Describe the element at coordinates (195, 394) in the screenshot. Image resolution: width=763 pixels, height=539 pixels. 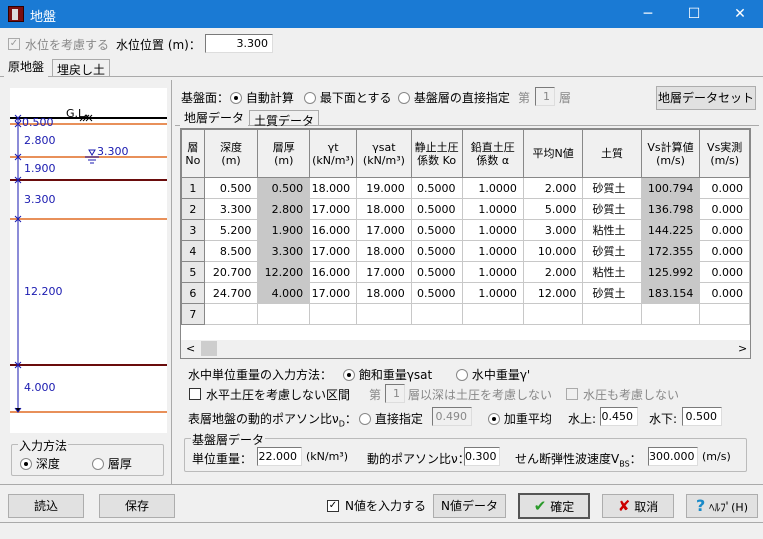
I see `horiz-pressure-checkbox` at that location.